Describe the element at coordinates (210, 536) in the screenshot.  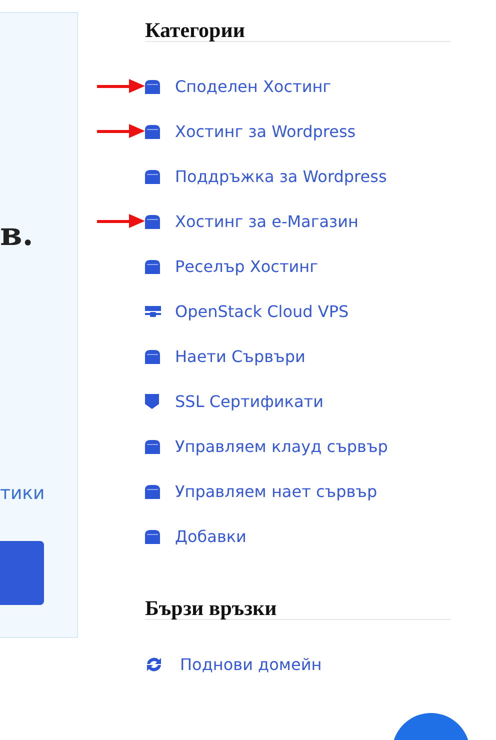
I see `category-link: Добавки` at that location.